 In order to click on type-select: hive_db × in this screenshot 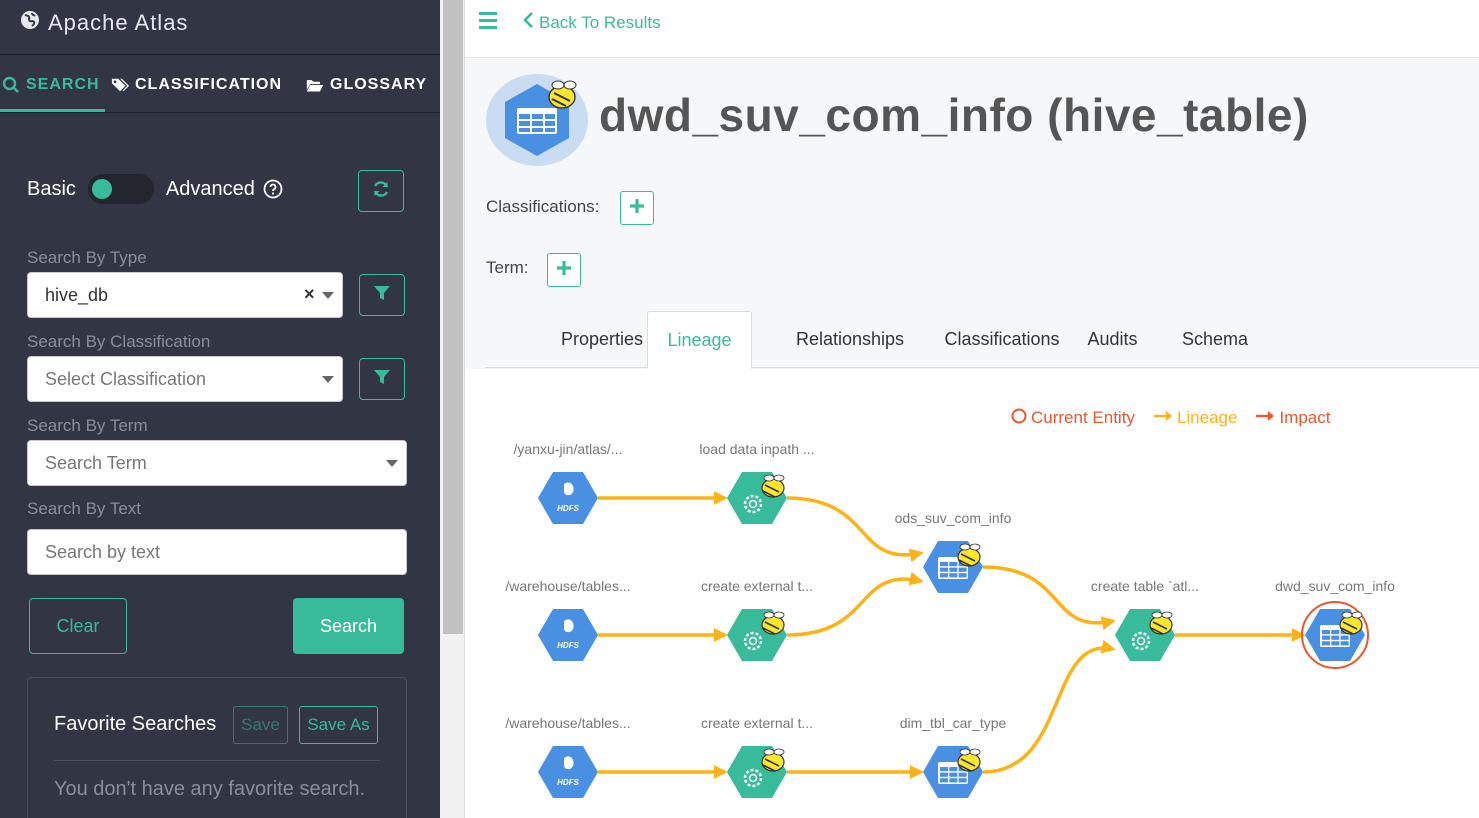, I will do `click(185, 295)`.